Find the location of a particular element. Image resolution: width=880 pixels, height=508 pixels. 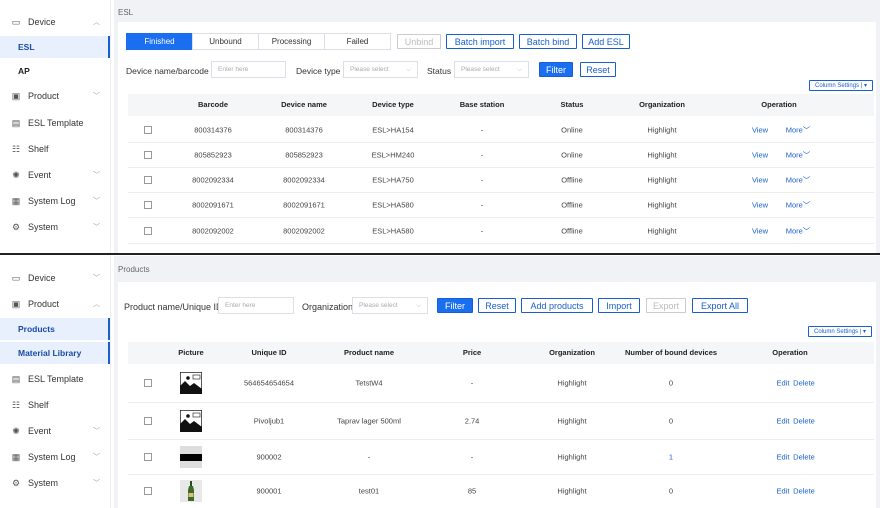

cell-bound: 1 is located at coordinates (671, 456).